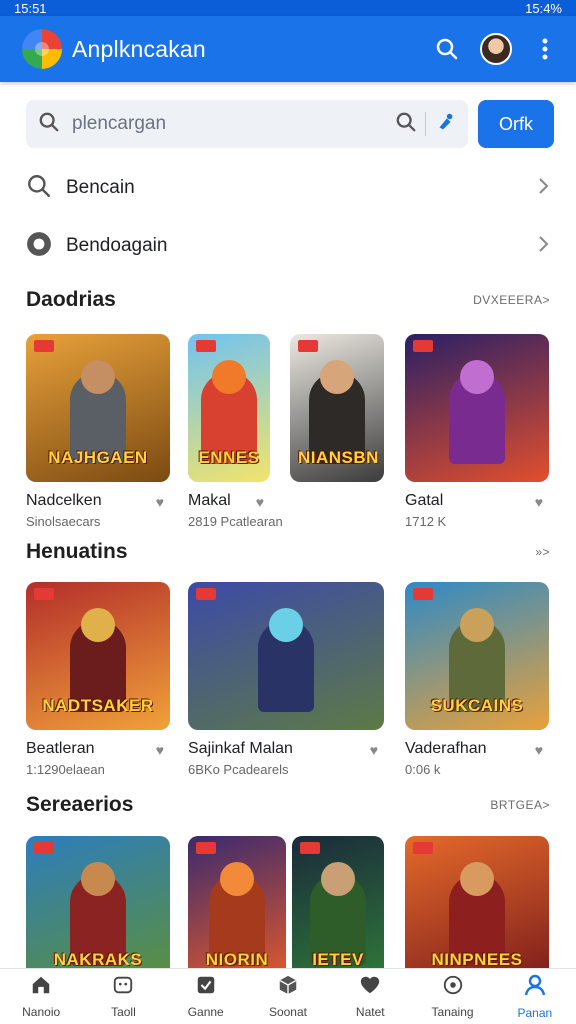  Describe the element at coordinates (542, 552) in the screenshot. I see `see-more-link: »>` at that location.